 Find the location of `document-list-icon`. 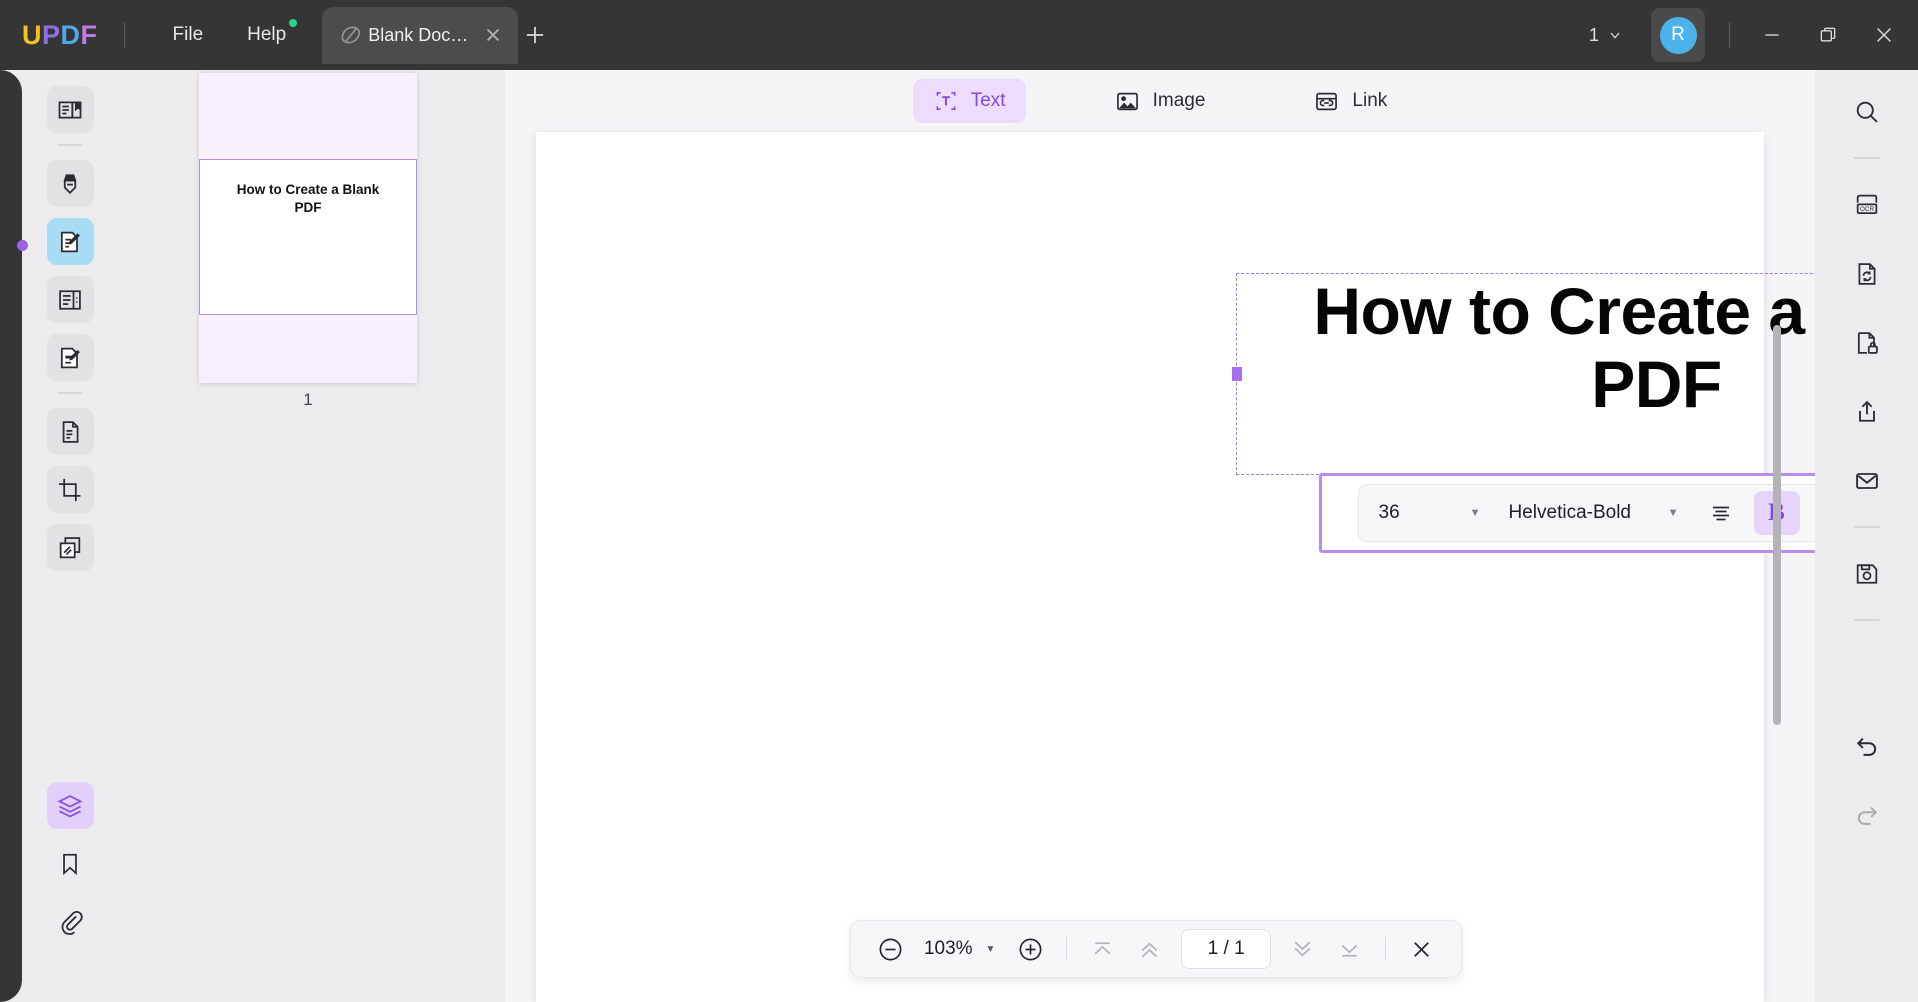

document-list-icon is located at coordinates (70, 432).